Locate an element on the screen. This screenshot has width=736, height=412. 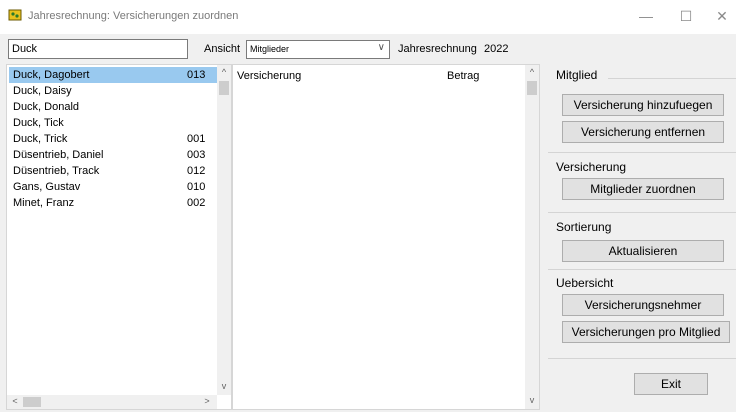
maximize-button: ☐ is located at coordinates (686, 16).